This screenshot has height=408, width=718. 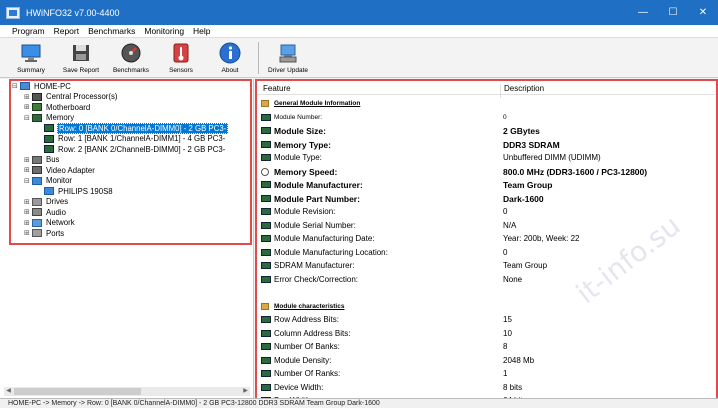 What do you see at coordinates (486, 253) in the screenshot?
I see `detail-row: Module Manufacturing Location: 0` at bounding box center [486, 253].